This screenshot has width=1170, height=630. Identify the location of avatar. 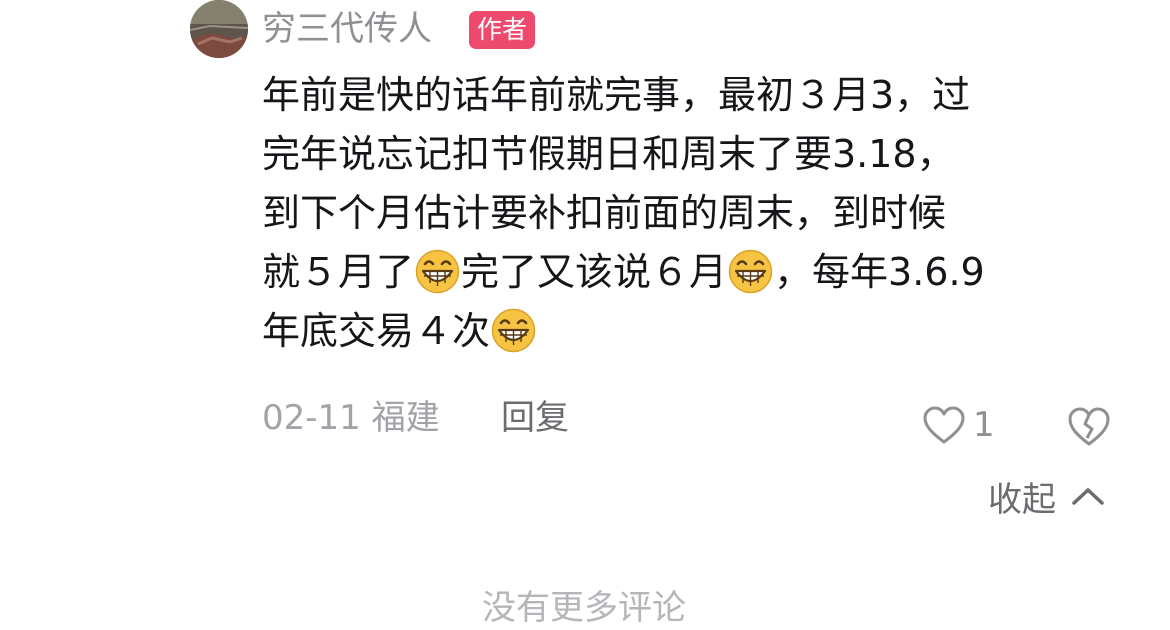
(219, 29).